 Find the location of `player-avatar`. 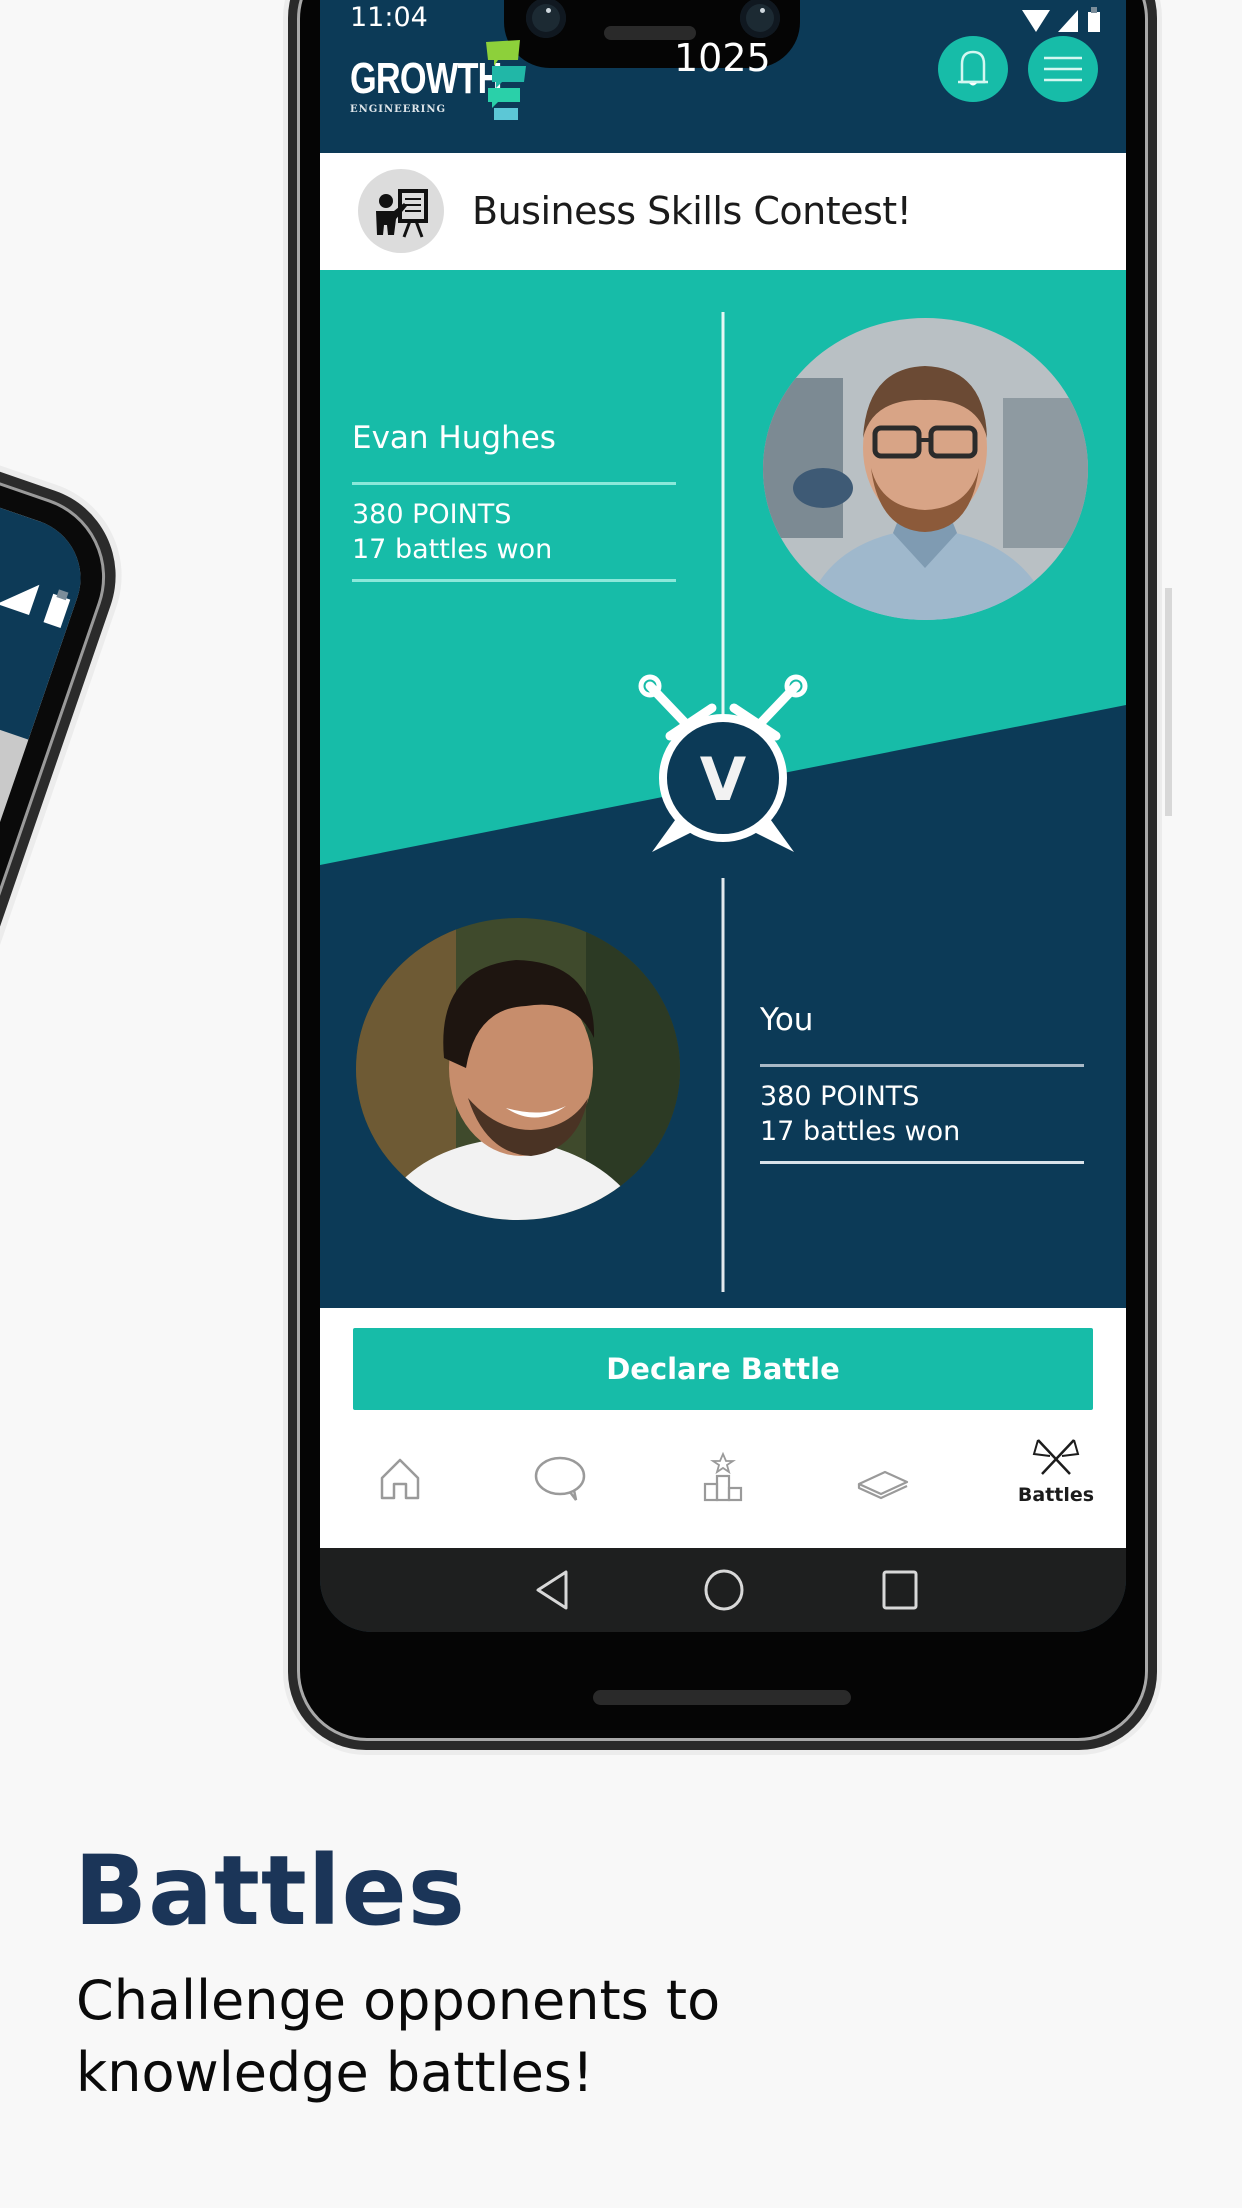

player-avatar is located at coordinates (518, 1069).